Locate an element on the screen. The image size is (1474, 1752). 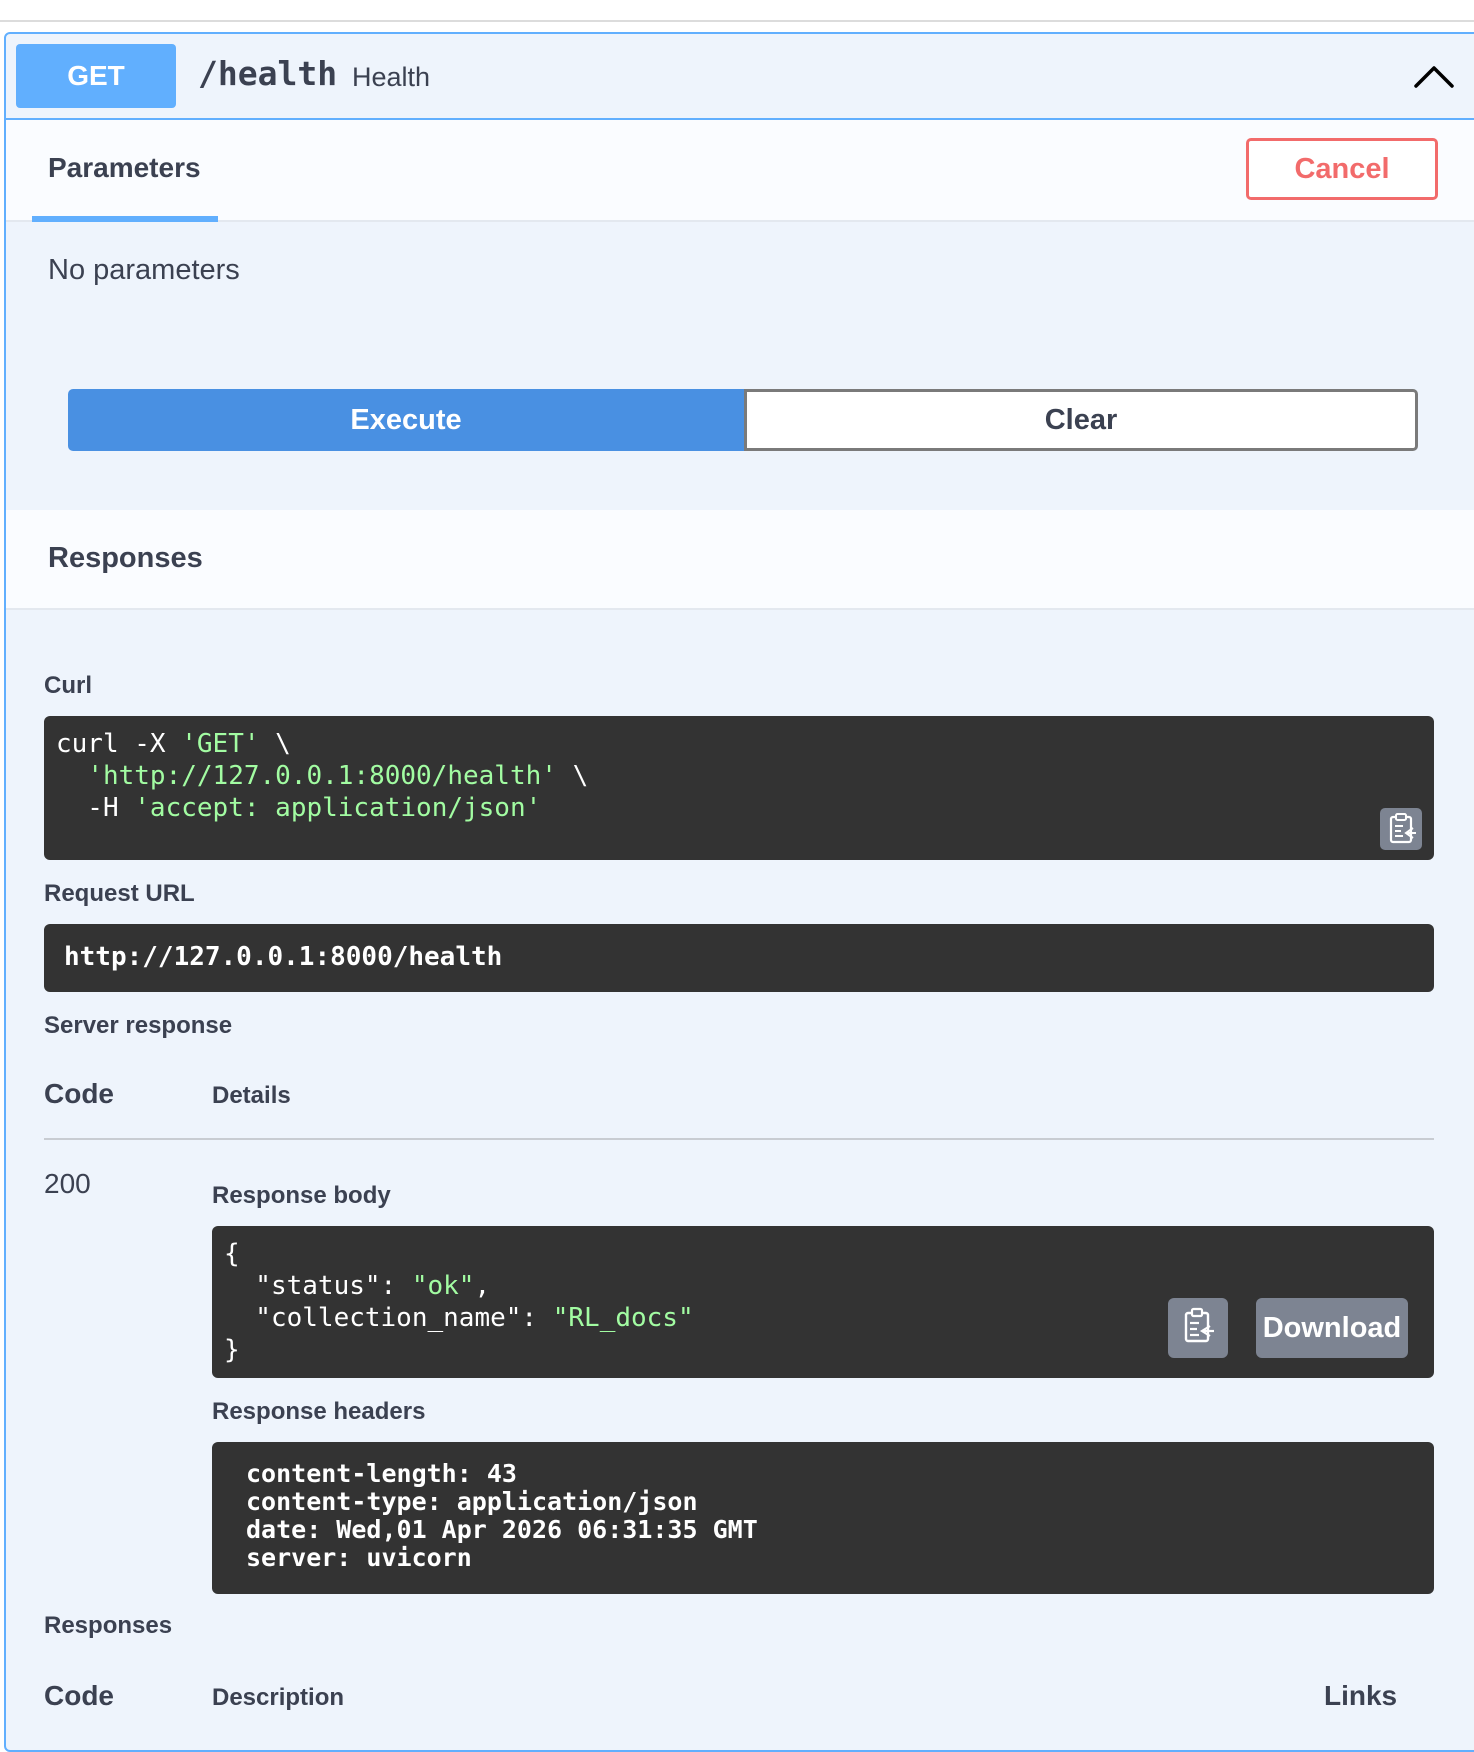
execute-wrapper: Execute Clear is located at coordinates (743, 420).